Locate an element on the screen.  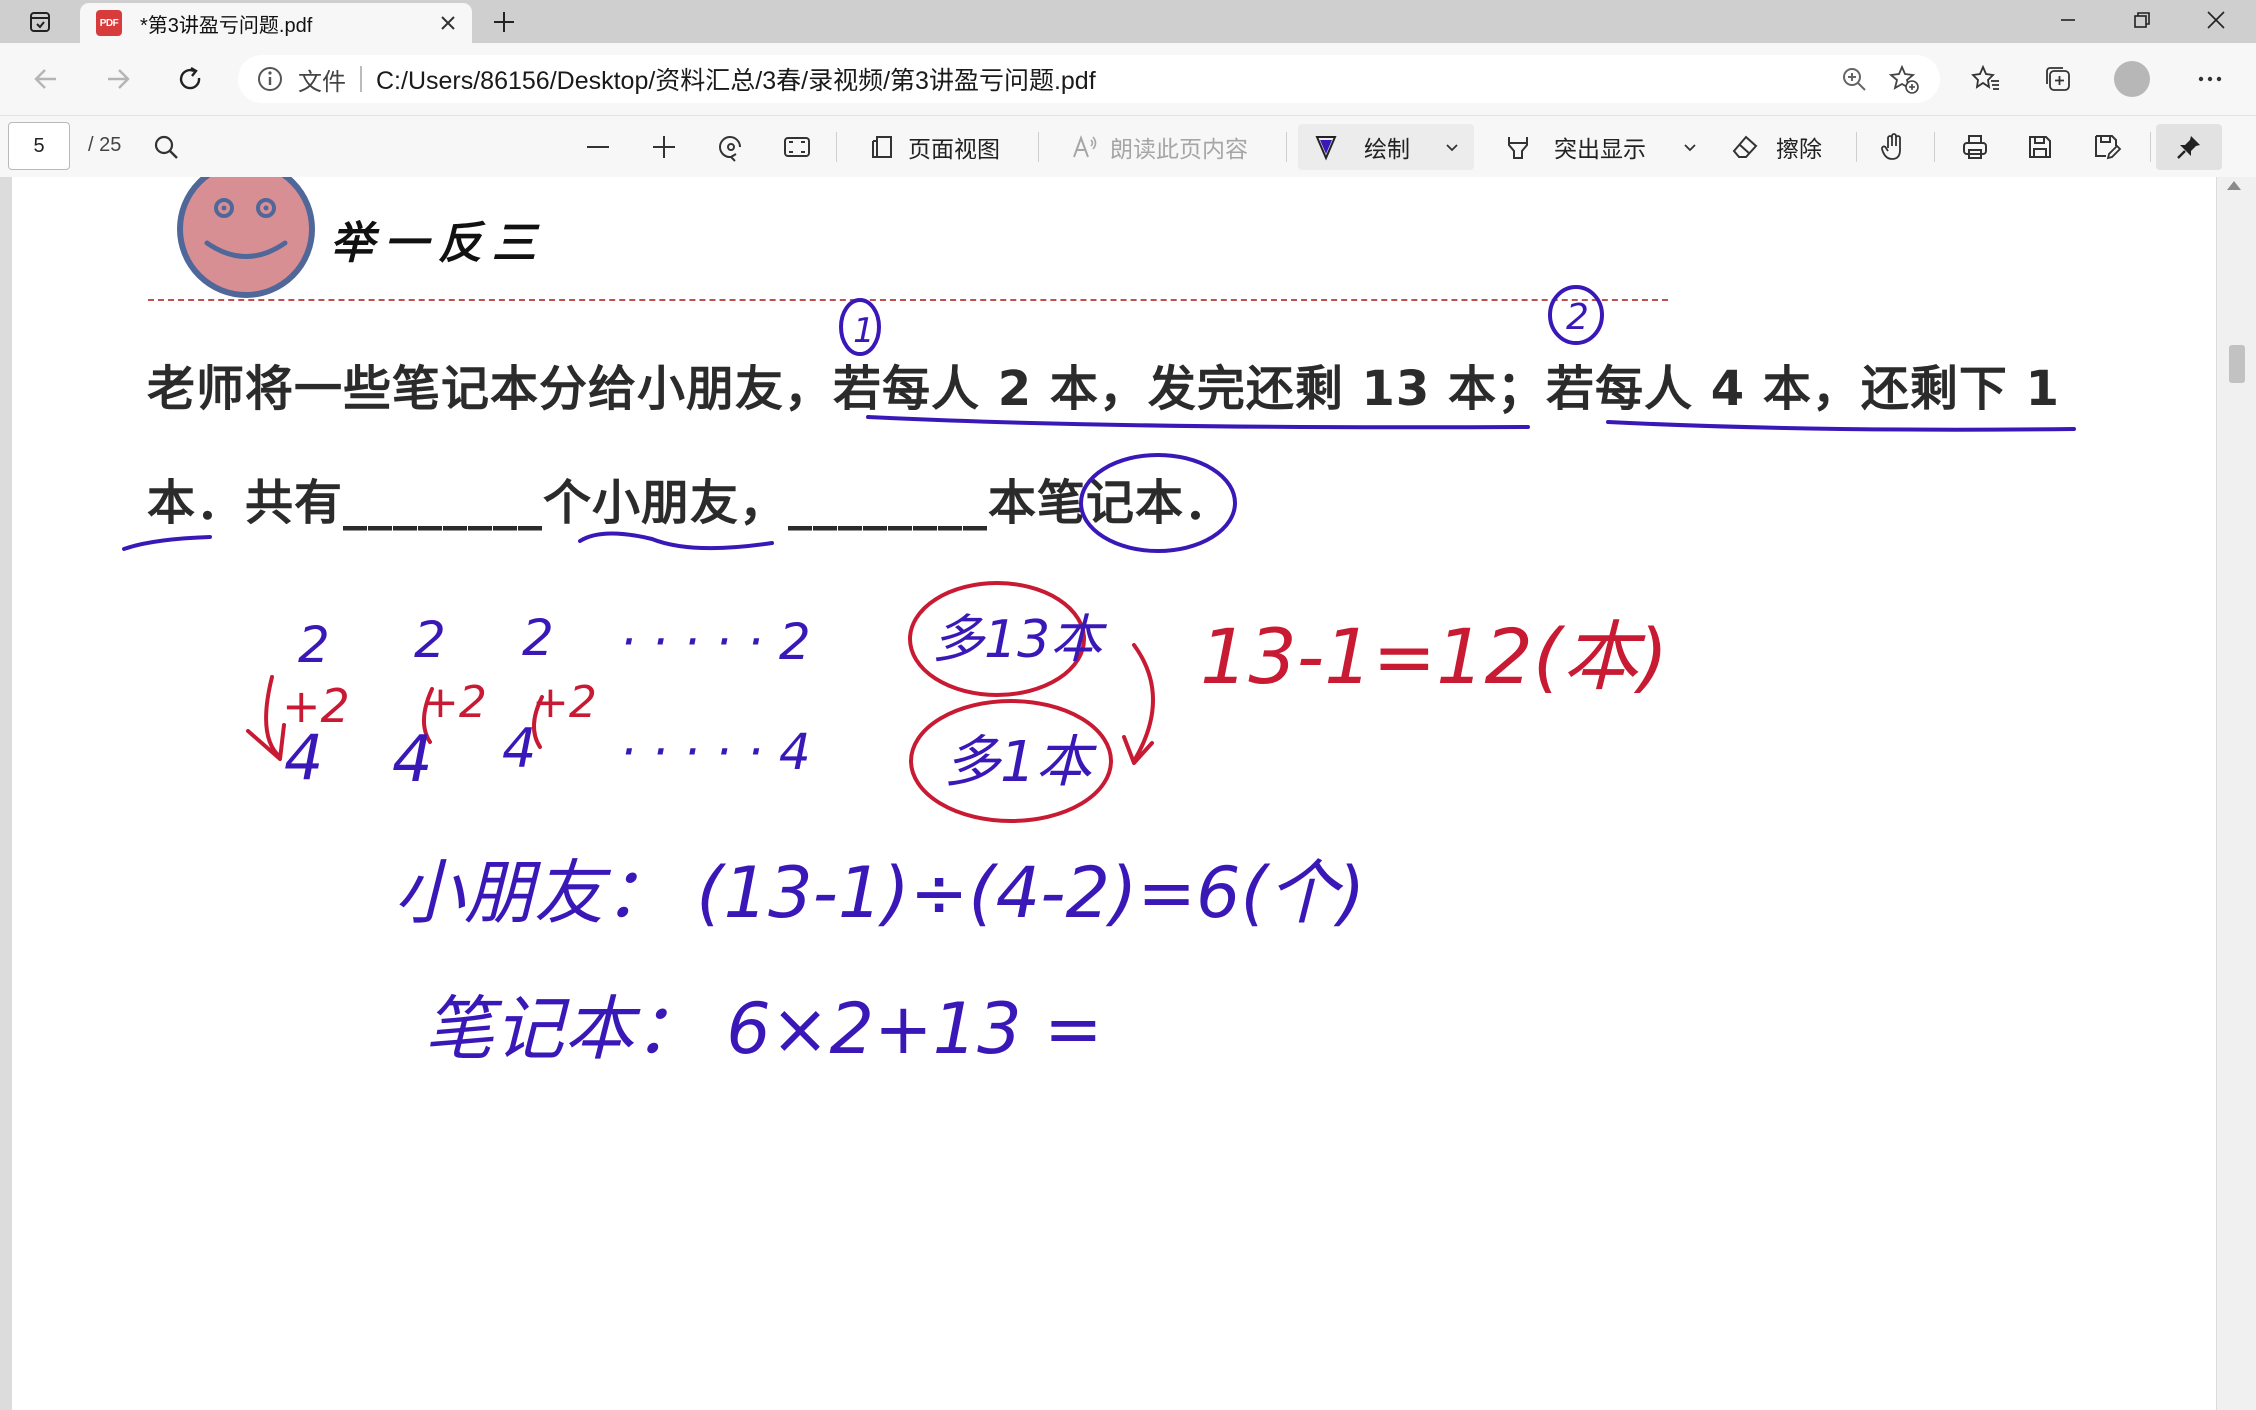
zoom-in-button is located at coordinates (664, 147).